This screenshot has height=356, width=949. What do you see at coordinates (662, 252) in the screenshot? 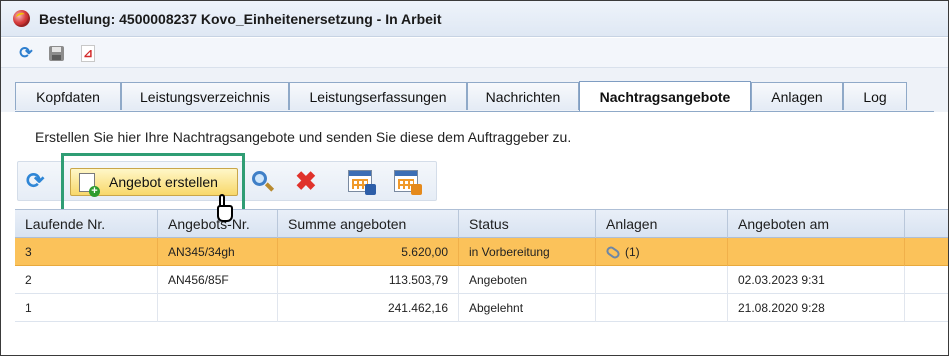
I see `cell-attachments: (1)` at bounding box center [662, 252].